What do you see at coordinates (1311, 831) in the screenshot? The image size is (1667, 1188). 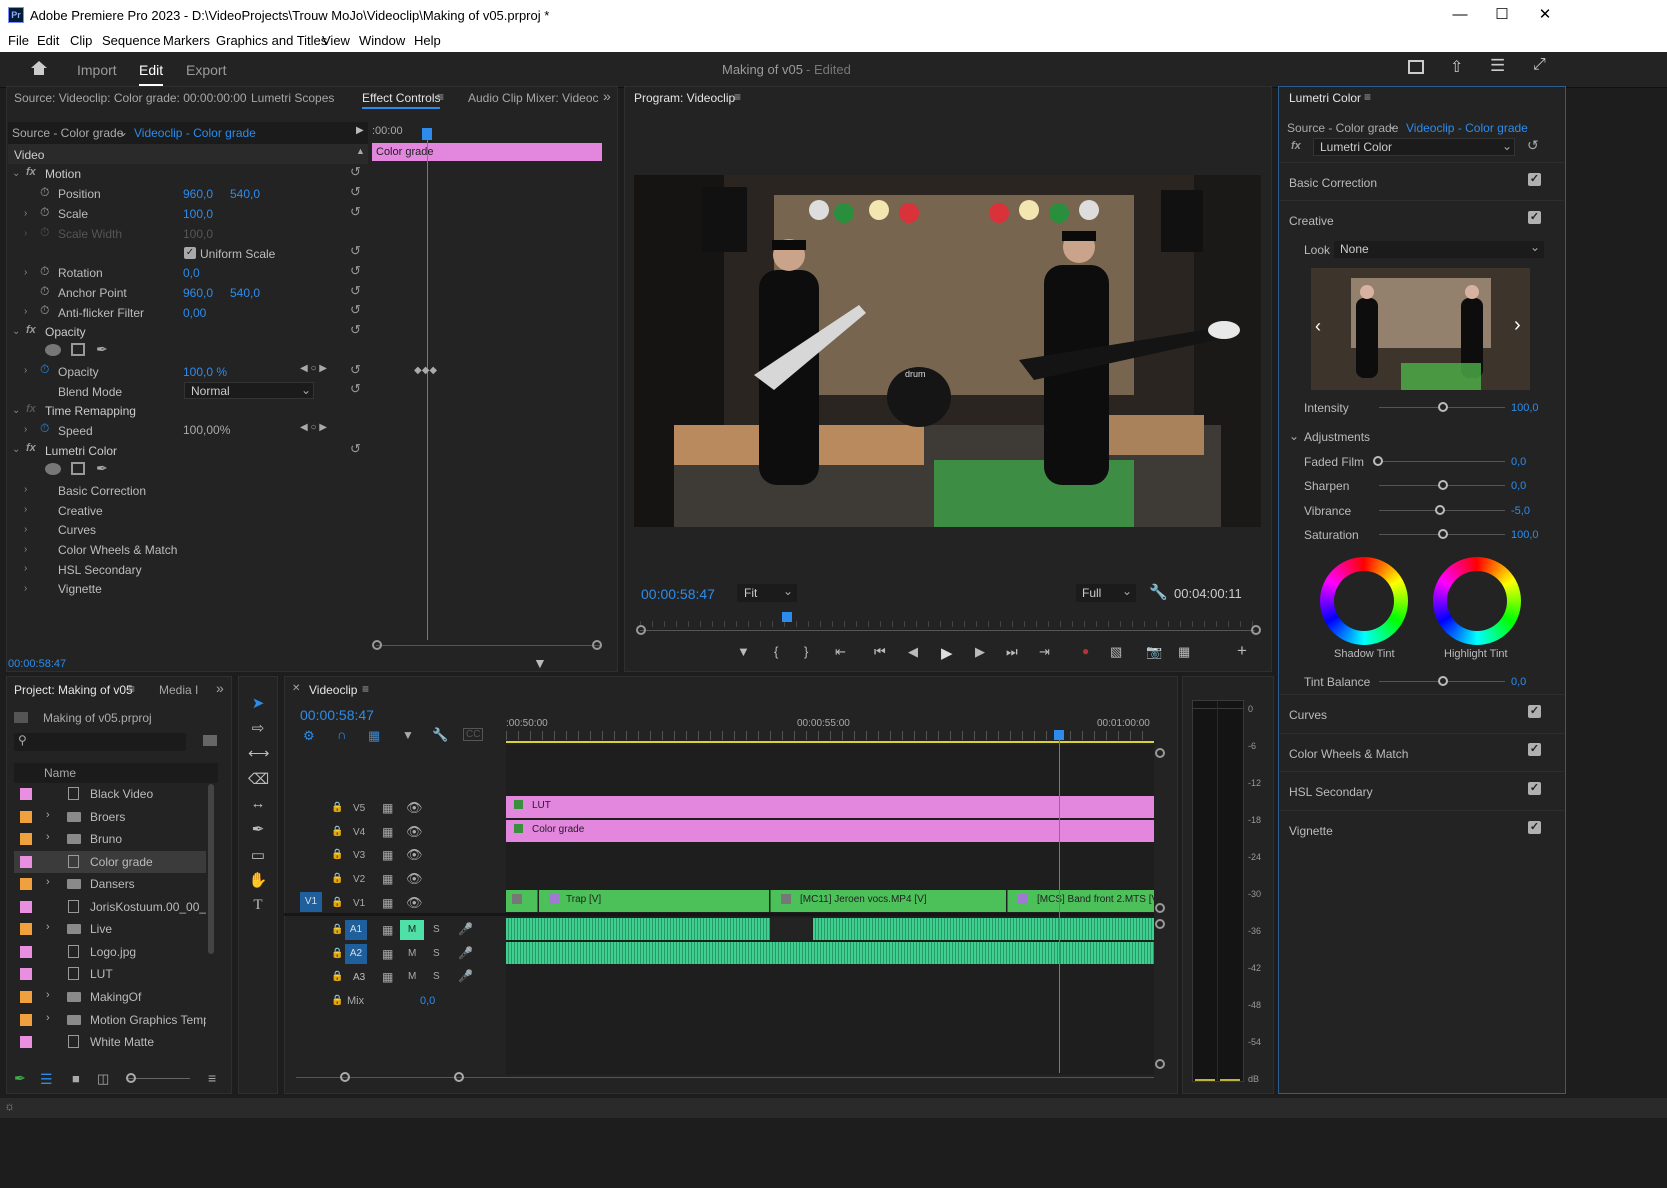 I see `vignette-header: Vignette` at bounding box center [1311, 831].